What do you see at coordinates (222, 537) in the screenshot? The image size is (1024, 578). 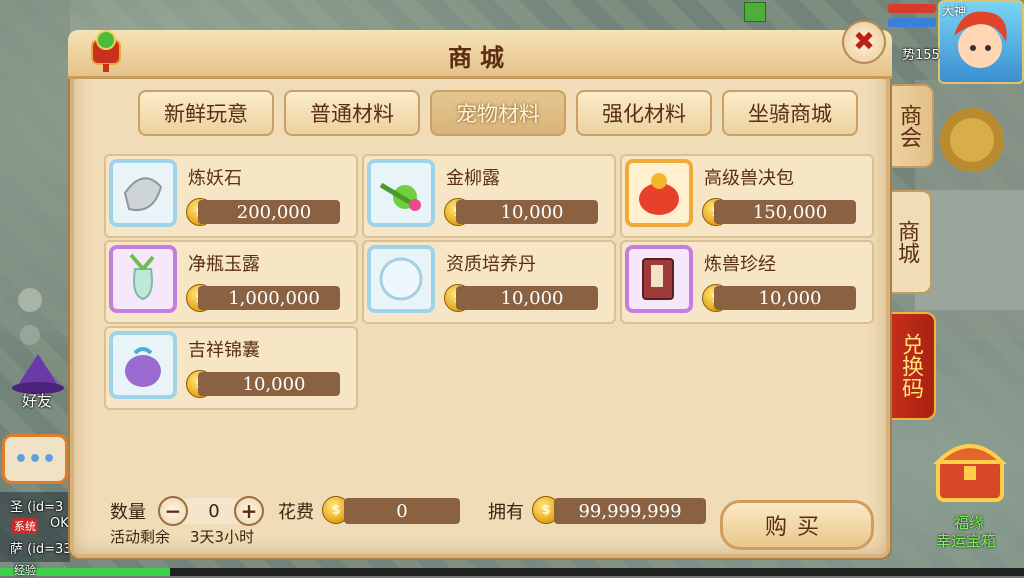 I see `remaining-value: 3天3小时` at bounding box center [222, 537].